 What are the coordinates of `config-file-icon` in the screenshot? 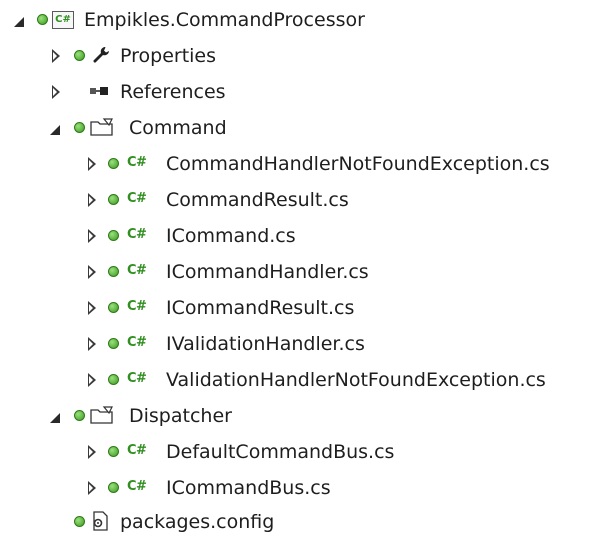 It's located at (100, 521).